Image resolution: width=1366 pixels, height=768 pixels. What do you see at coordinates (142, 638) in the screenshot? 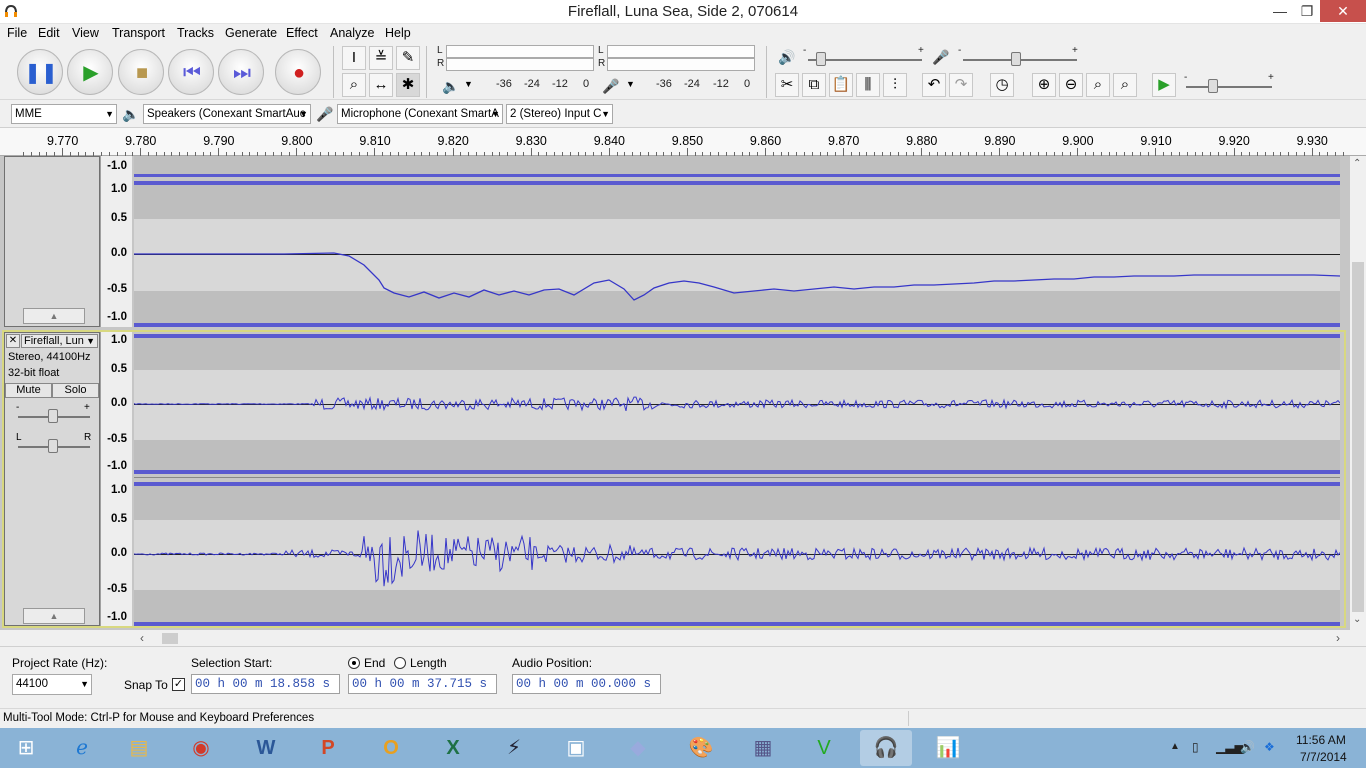
I see `scroll-left-icon: ‹` at bounding box center [142, 638].